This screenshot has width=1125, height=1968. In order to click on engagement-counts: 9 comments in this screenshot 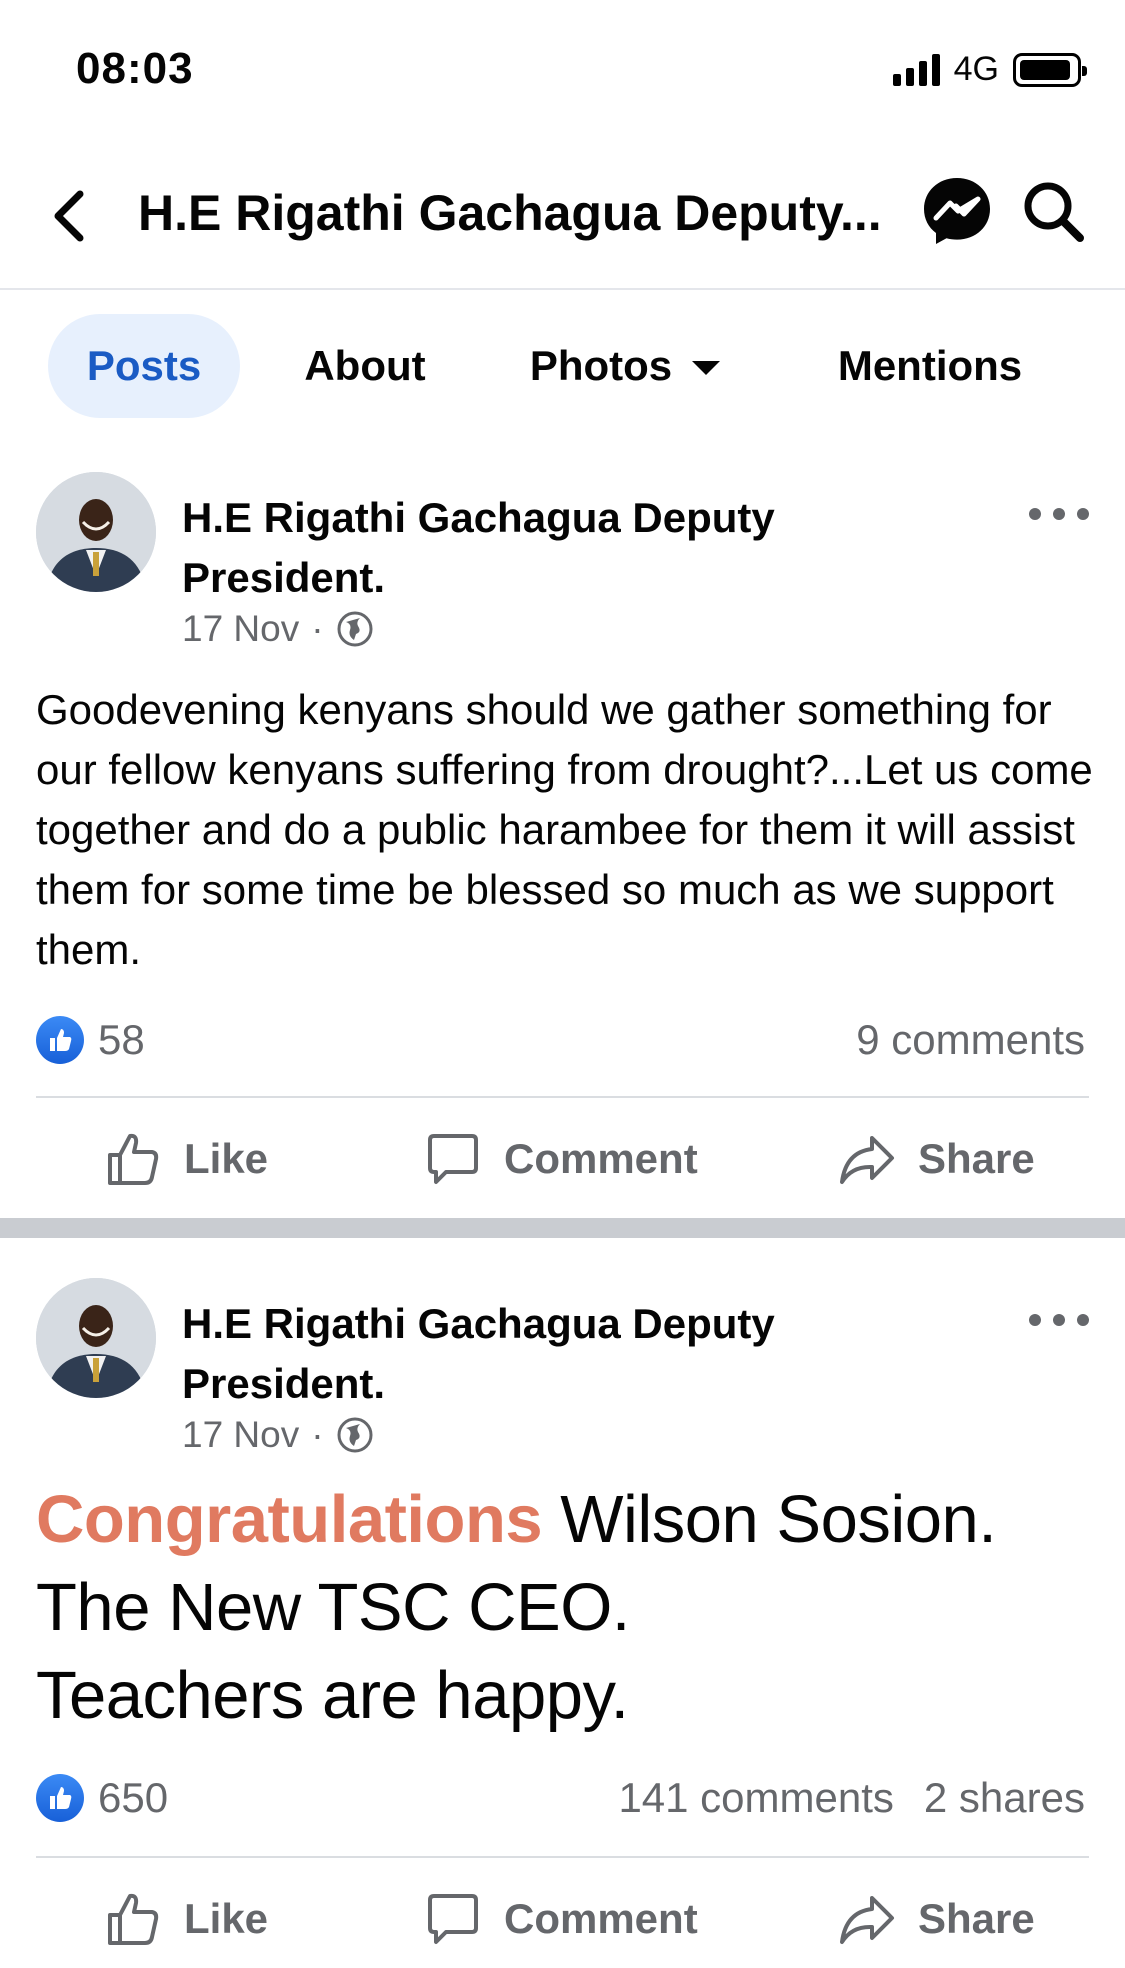, I will do `click(970, 1040)`.